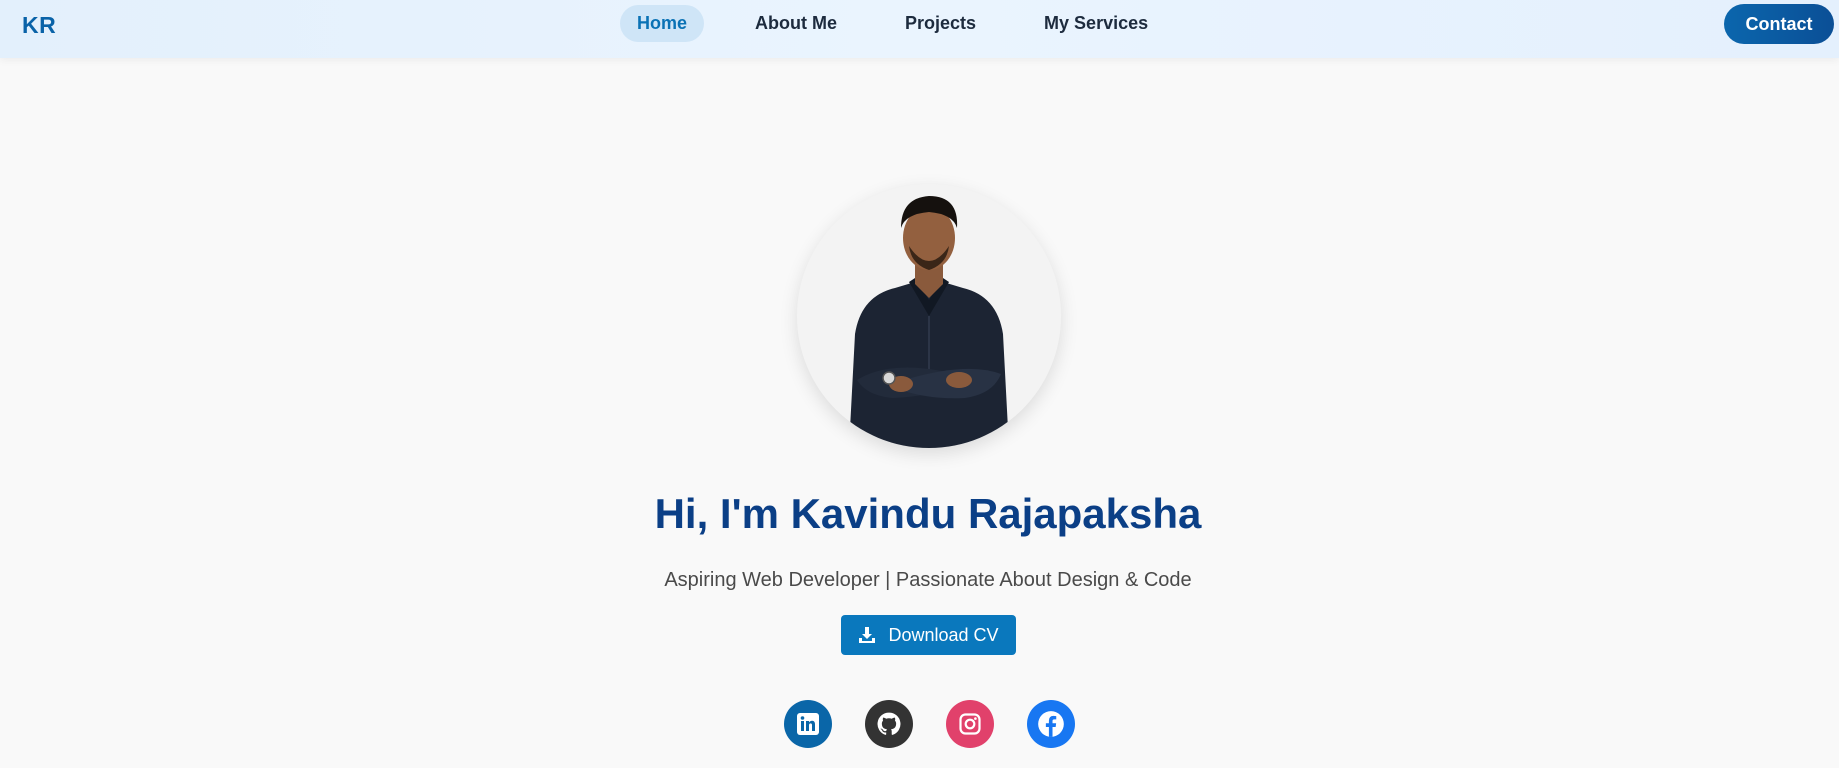 The height and width of the screenshot is (768, 1839). Describe the element at coordinates (1096, 23) in the screenshot. I see `nav-link-my-services: My Services` at that location.